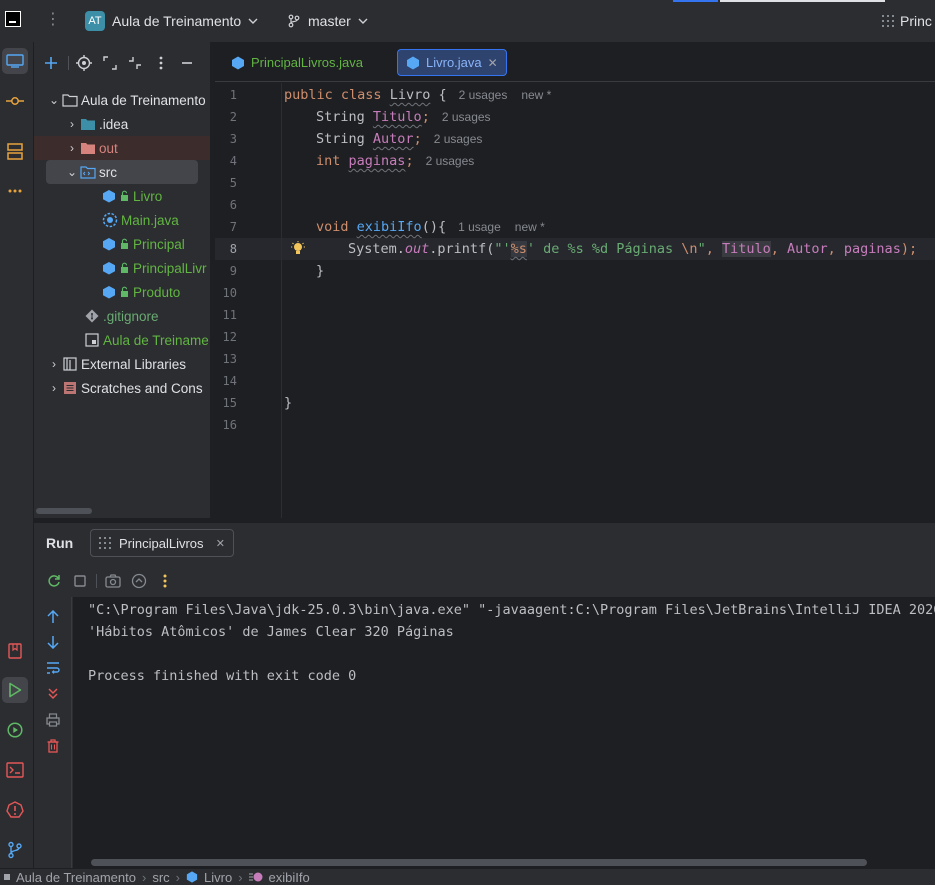  Describe the element at coordinates (297, 62) in the screenshot. I see `tab-principal-livros-java: PrincipalLivros.java` at that location.